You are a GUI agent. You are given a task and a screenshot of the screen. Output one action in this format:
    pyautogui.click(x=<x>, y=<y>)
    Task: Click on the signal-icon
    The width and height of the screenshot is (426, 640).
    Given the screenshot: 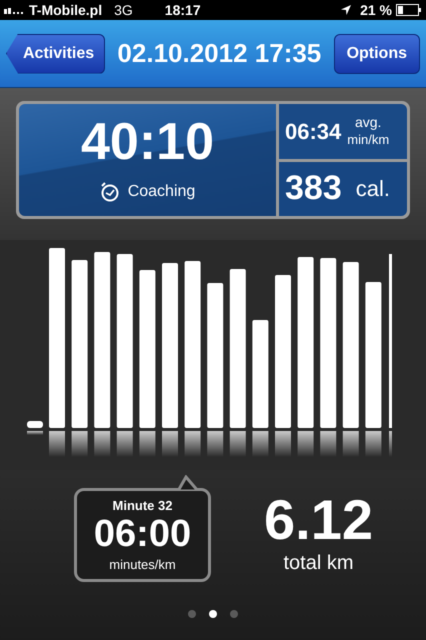 What is the action you would take?
    pyautogui.click(x=15, y=10)
    